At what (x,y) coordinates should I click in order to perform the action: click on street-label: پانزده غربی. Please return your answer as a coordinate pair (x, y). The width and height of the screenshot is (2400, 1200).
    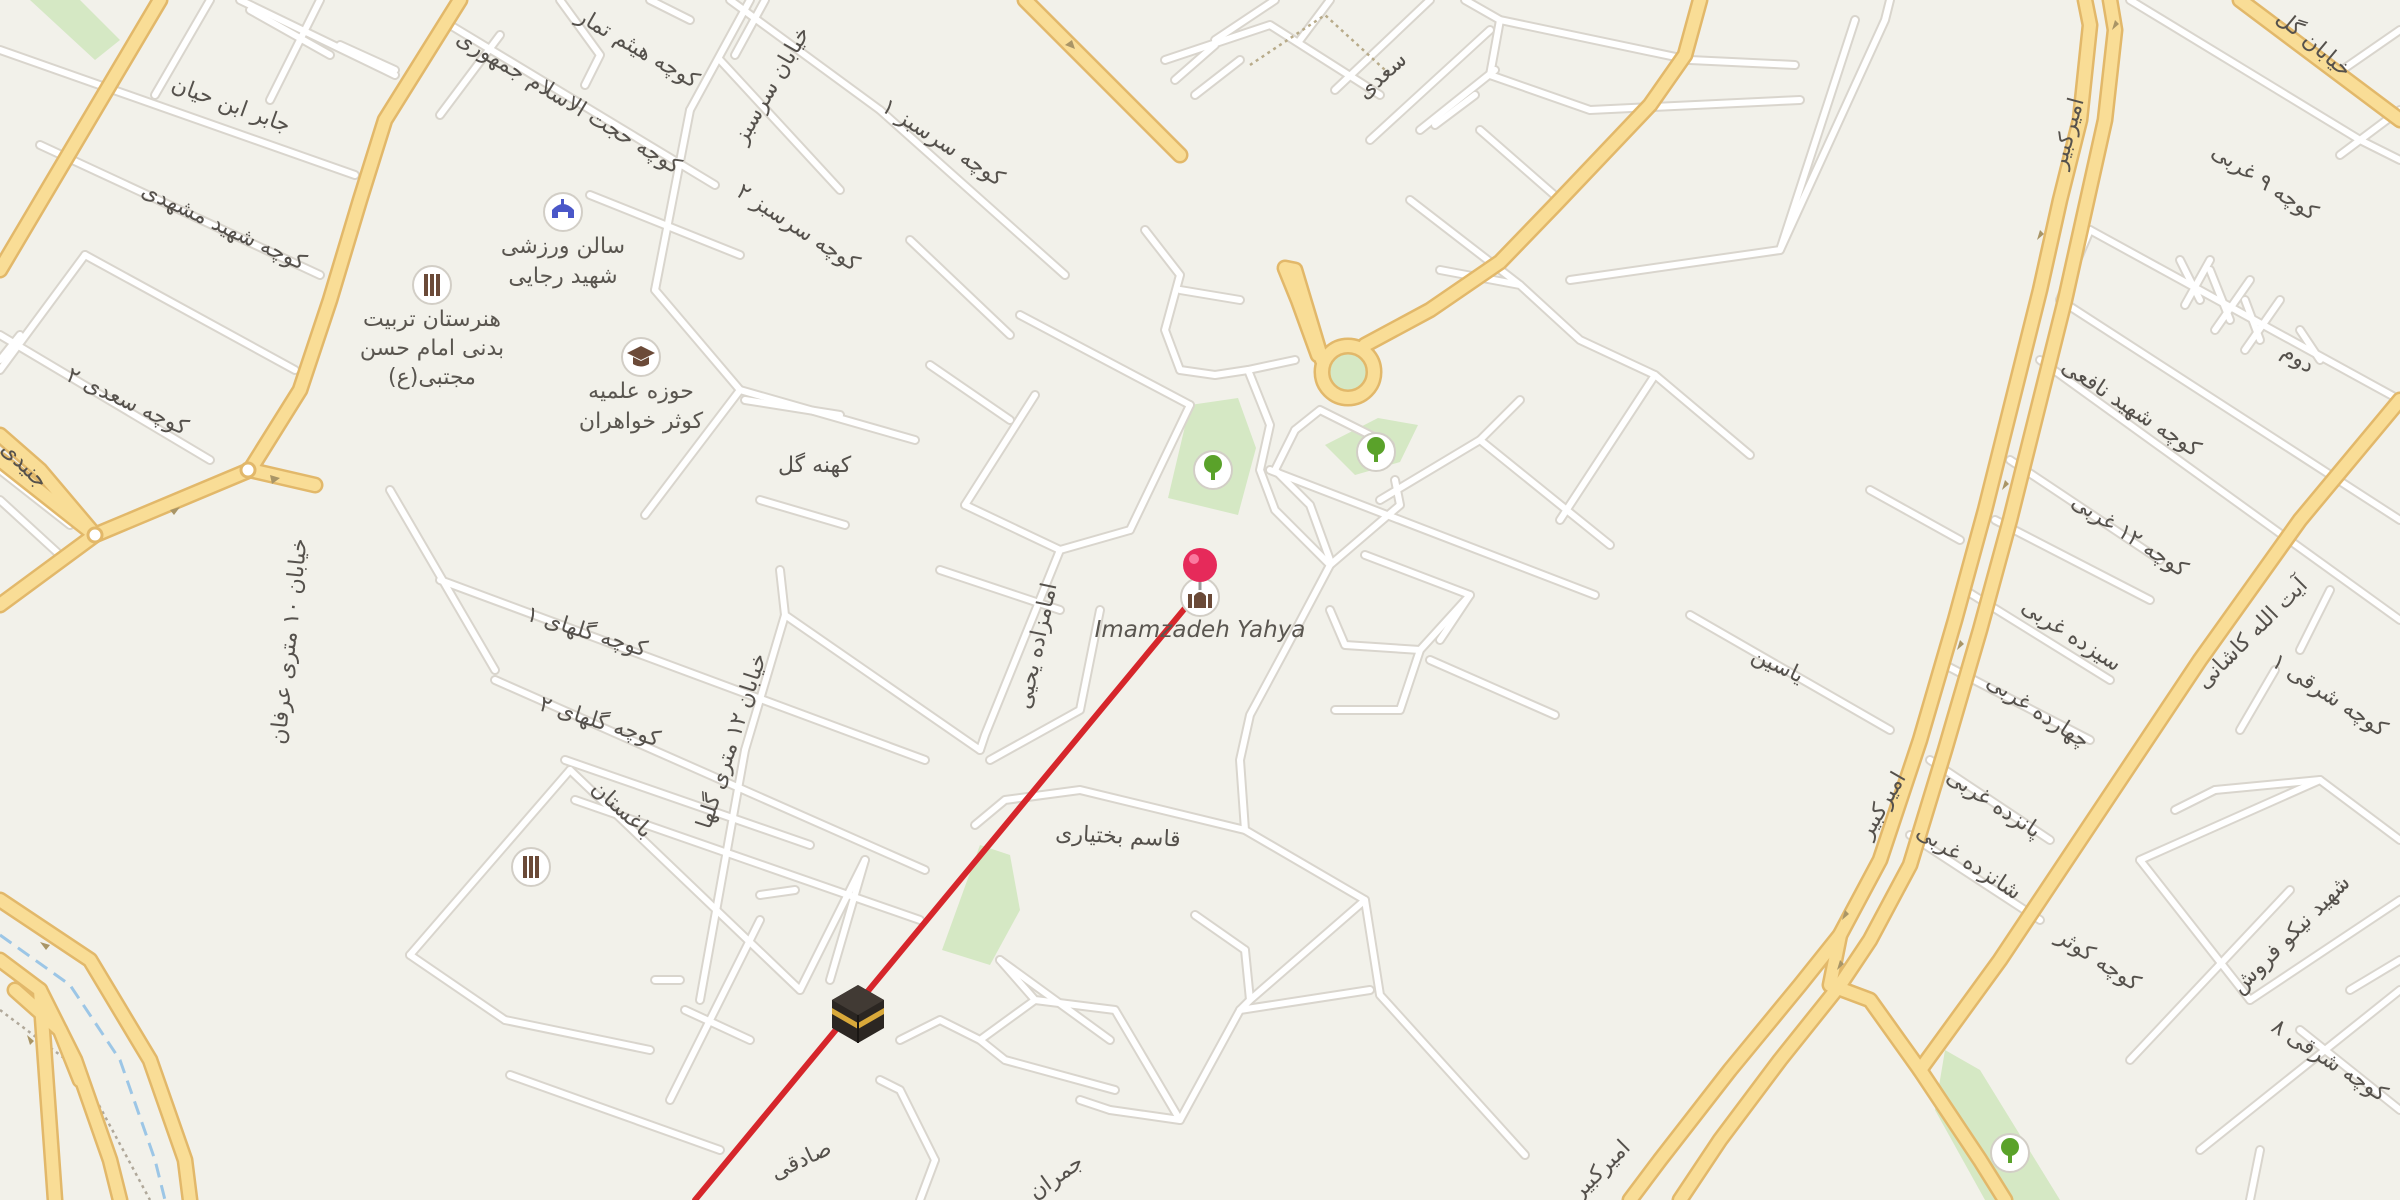
    Looking at the image, I should click on (1994, 804).